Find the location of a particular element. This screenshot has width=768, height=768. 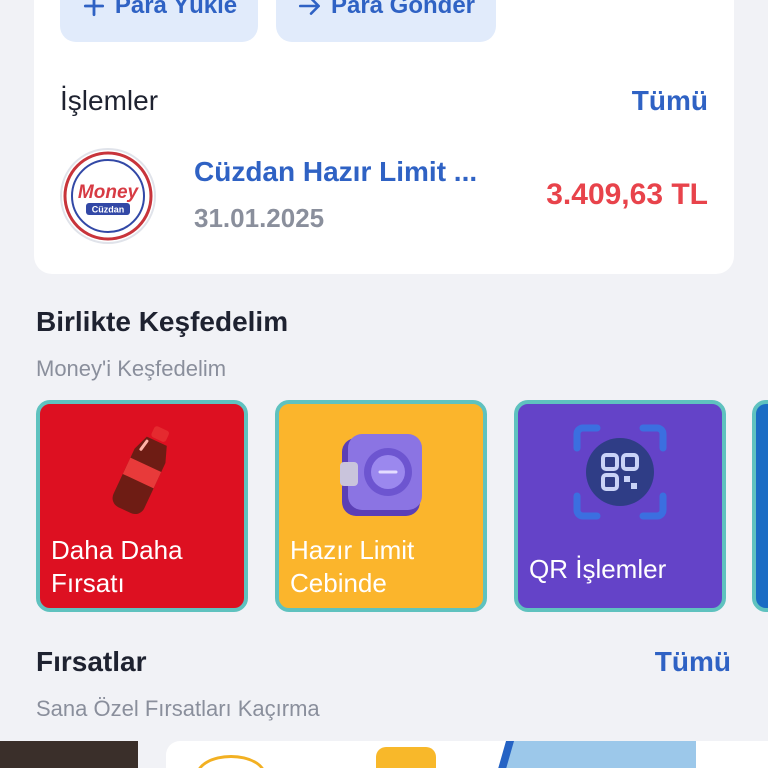

logo-text-cuzdan: Cüzdan is located at coordinates (108, 210).